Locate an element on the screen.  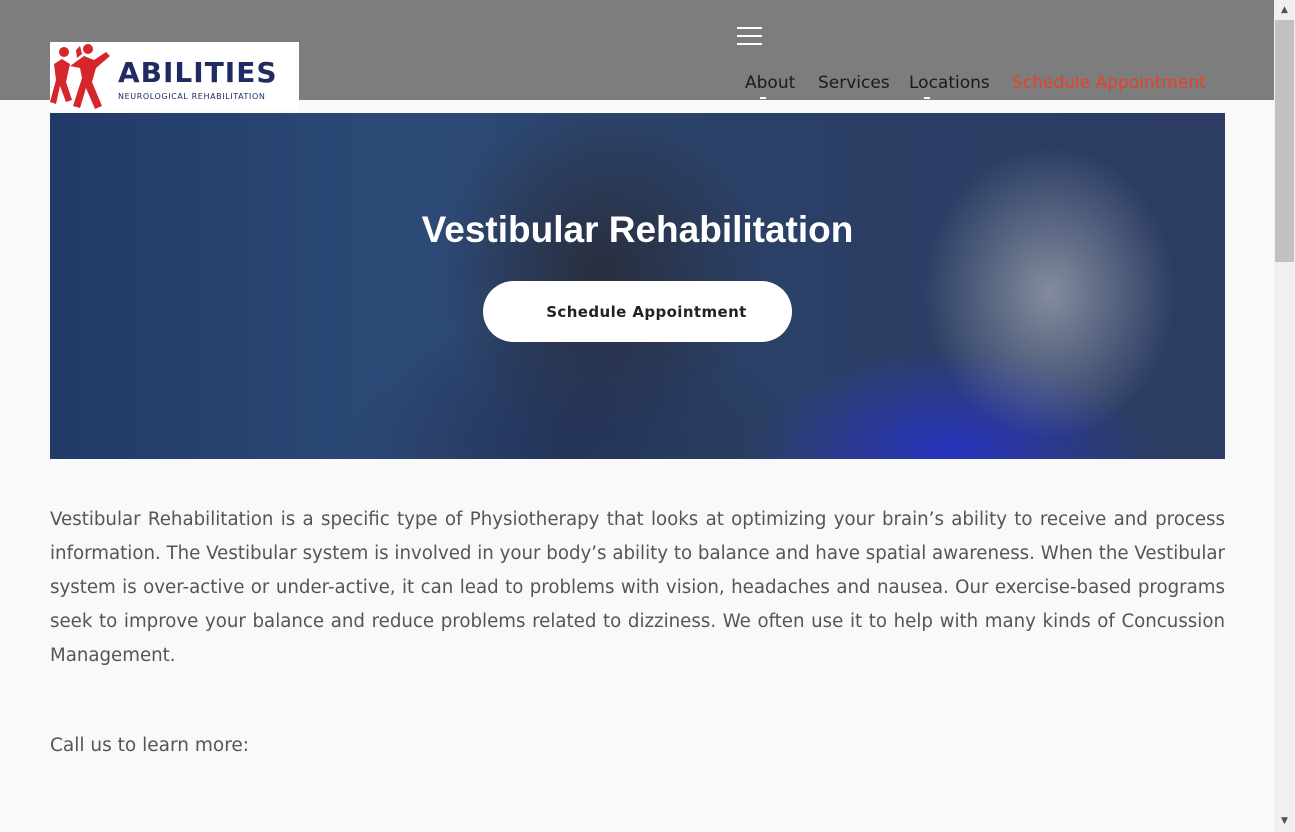
nav-locations: Locations is located at coordinates (949, 86).